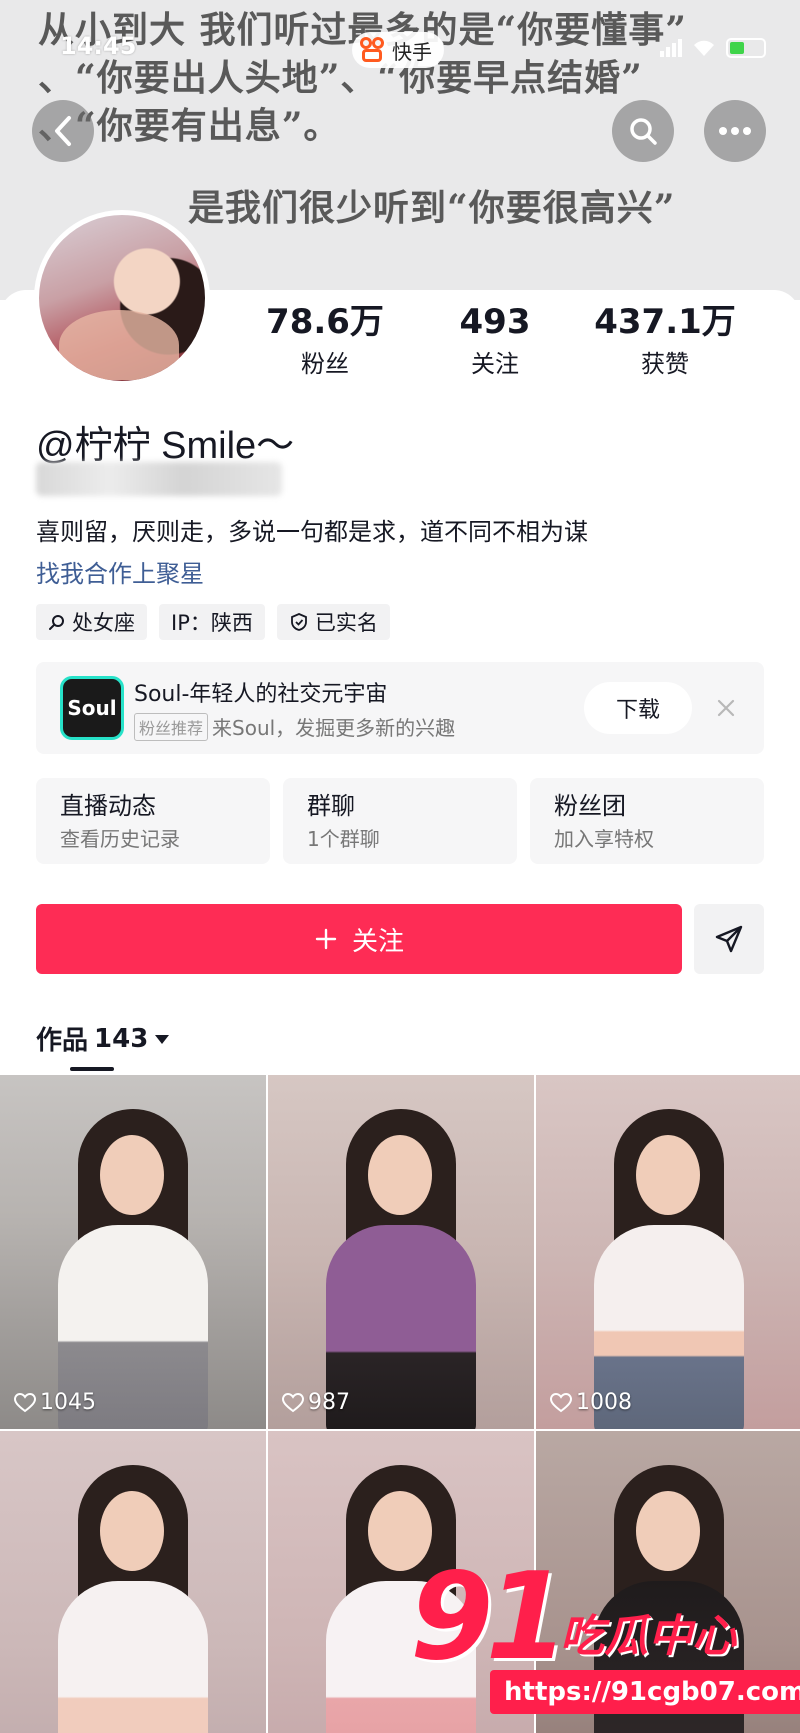 The width and height of the screenshot is (800, 1733). Describe the element at coordinates (704, 48) in the screenshot. I see `wifi-icon` at that location.